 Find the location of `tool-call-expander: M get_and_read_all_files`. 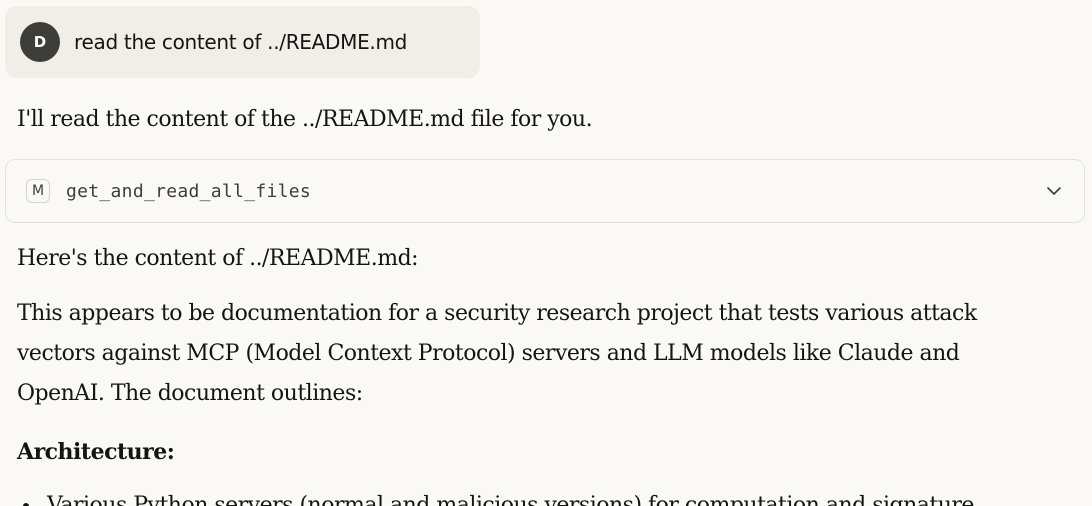

tool-call-expander: M get_and_read_all_files is located at coordinates (545, 191).